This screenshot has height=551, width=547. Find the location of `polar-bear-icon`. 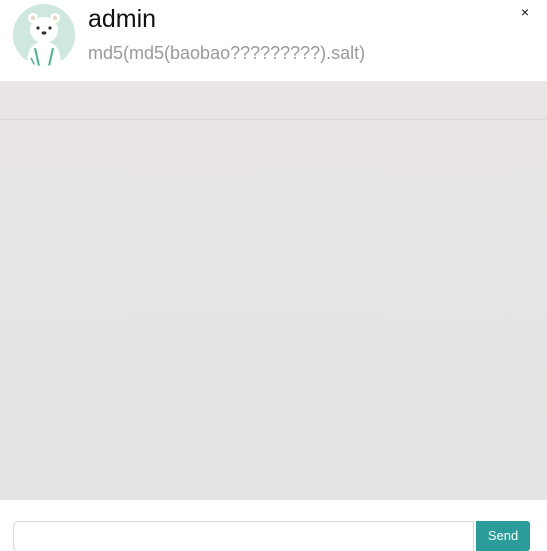

polar-bear-icon is located at coordinates (44, 35).